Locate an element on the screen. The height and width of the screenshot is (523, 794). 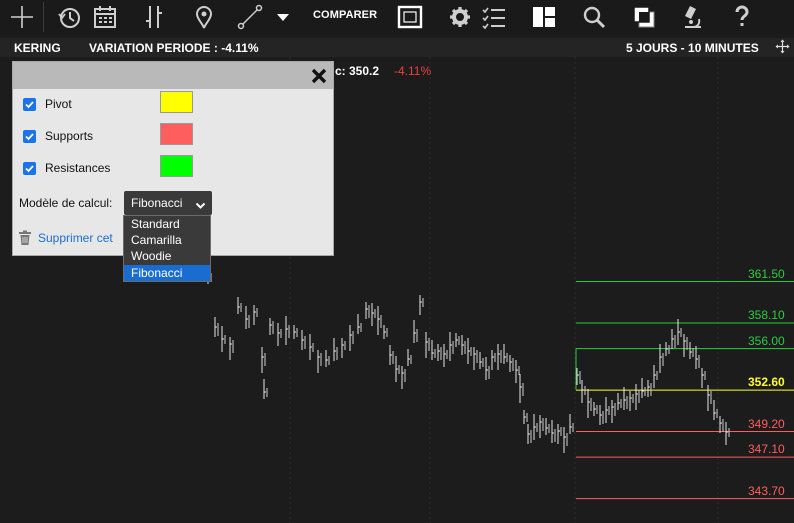
supports-color-swatch is located at coordinates (176, 134).